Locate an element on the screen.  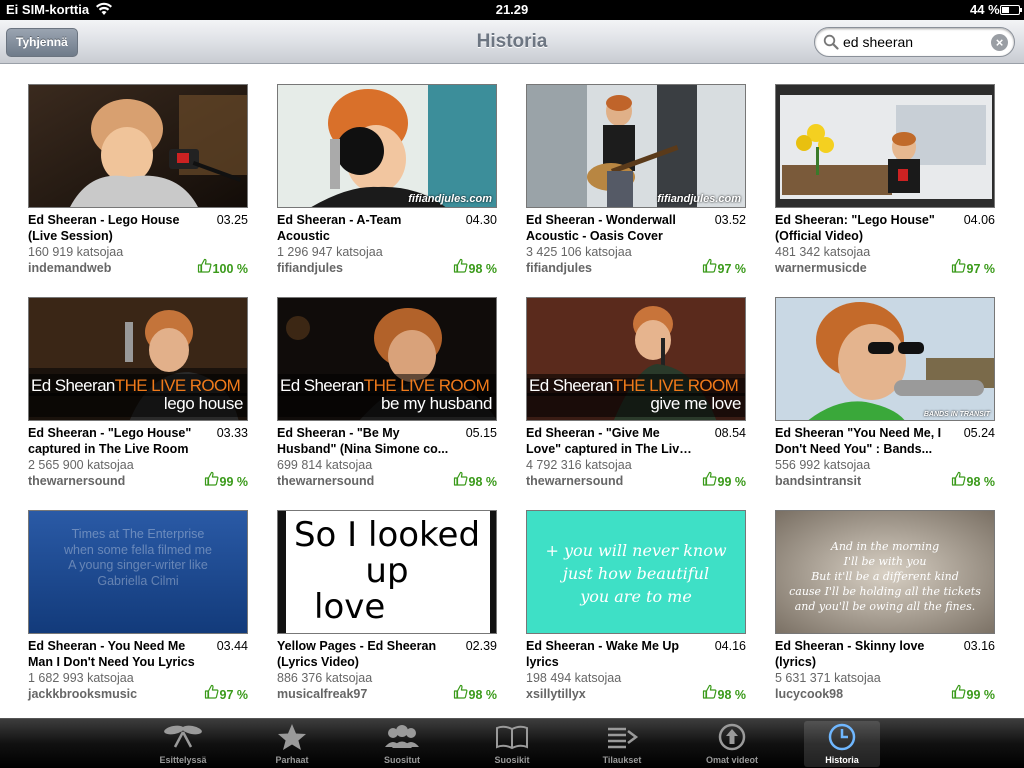
view-count: 4 792 316 katsojaa is located at coordinates (579, 465).